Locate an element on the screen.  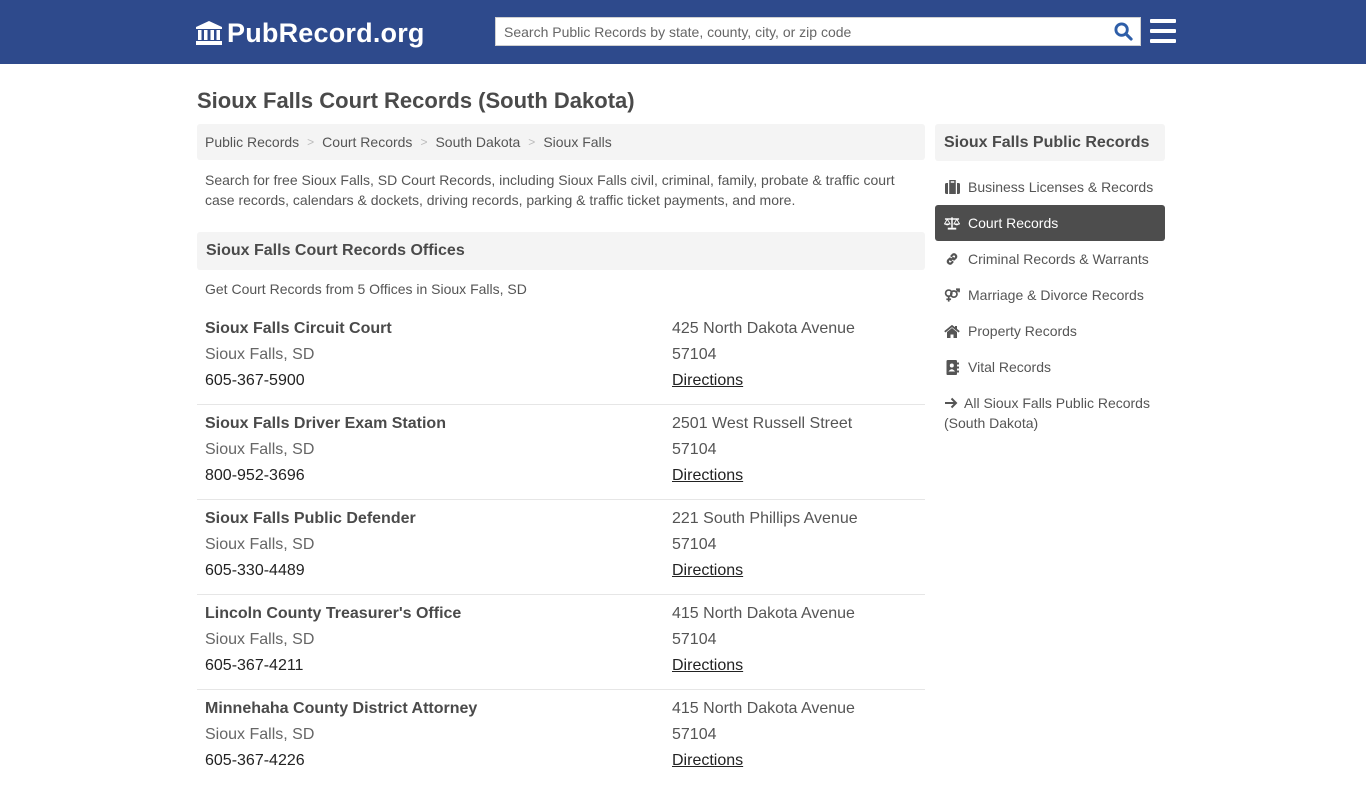
breadcrumb-sioux-falls: Sioux Falls is located at coordinates (577, 142).